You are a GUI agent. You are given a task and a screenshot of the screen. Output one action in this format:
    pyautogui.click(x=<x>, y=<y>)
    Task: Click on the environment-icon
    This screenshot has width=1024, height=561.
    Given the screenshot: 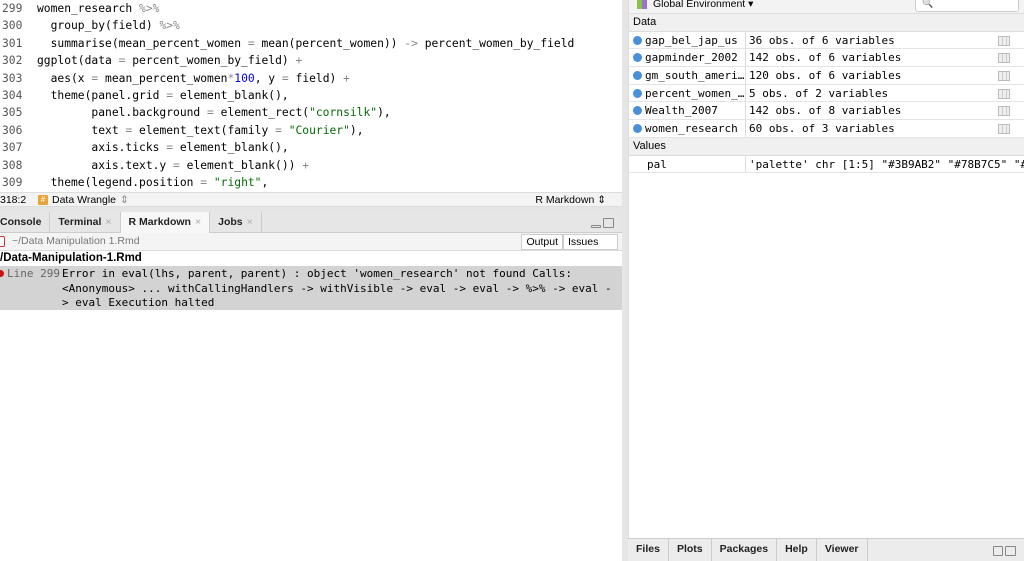 What is the action you would take?
    pyautogui.click(x=642, y=4)
    